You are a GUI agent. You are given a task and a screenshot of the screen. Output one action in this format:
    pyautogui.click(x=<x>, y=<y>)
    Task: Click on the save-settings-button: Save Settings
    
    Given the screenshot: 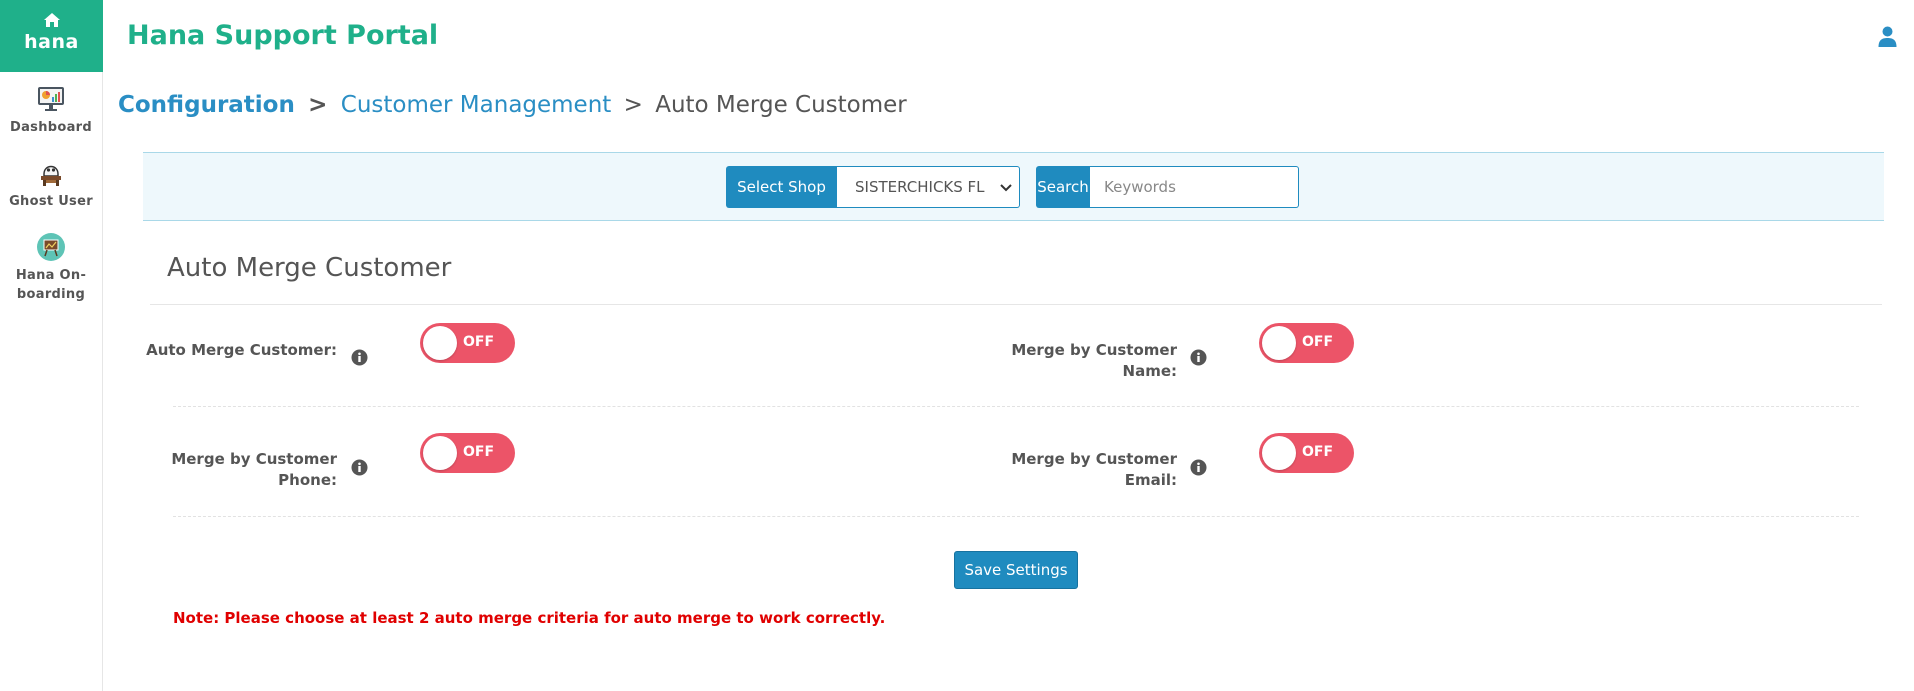 What is the action you would take?
    pyautogui.click(x=1016, y=570)
    